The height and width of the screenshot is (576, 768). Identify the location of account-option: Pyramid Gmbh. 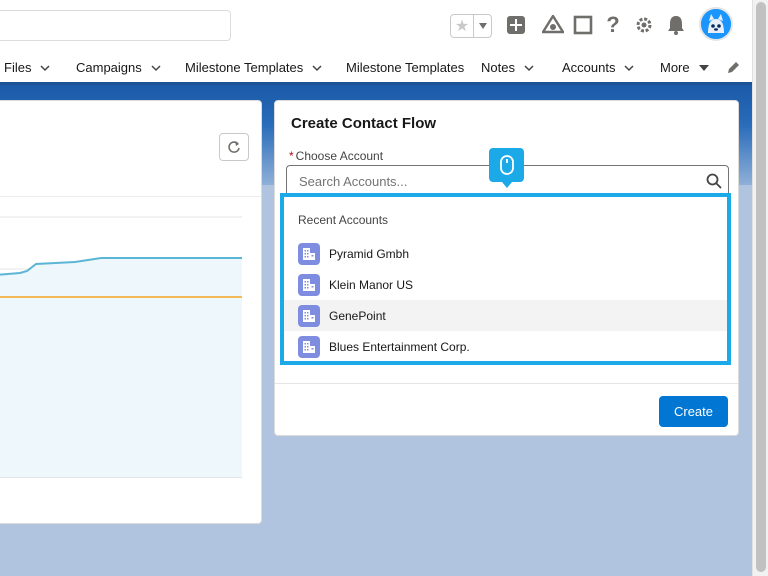
(505, 253).